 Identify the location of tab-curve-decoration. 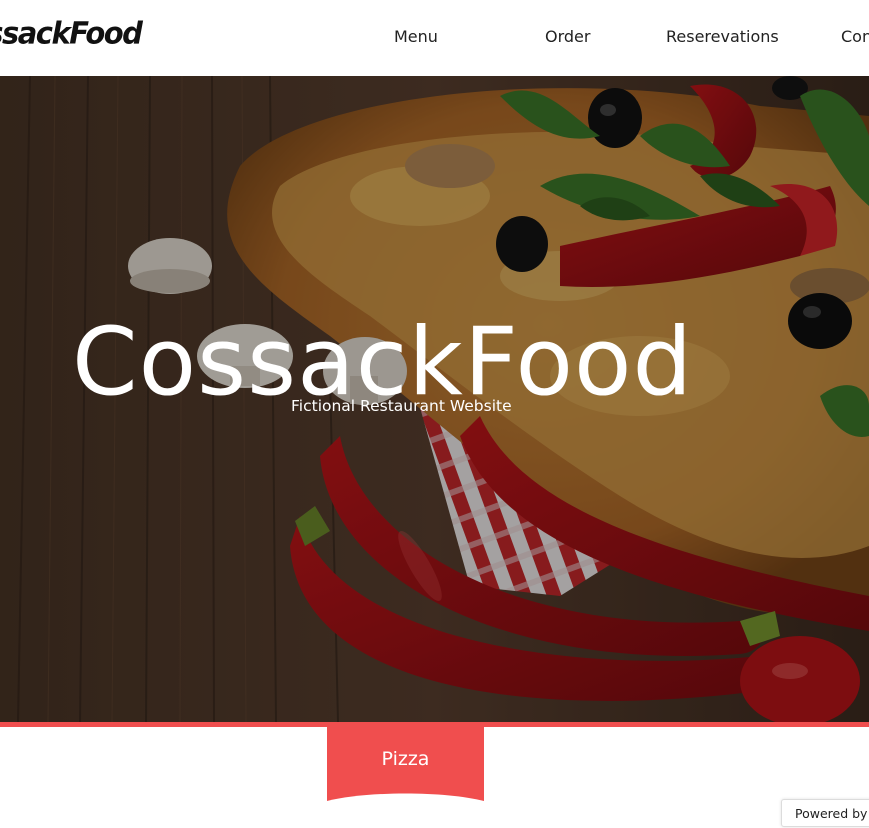
(405, 800).